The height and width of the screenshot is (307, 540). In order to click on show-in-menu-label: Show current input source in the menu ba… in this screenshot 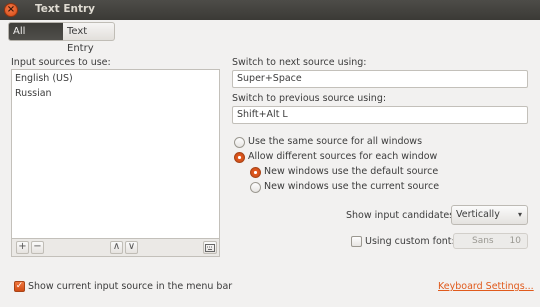, I will do `click(130, 286)`.